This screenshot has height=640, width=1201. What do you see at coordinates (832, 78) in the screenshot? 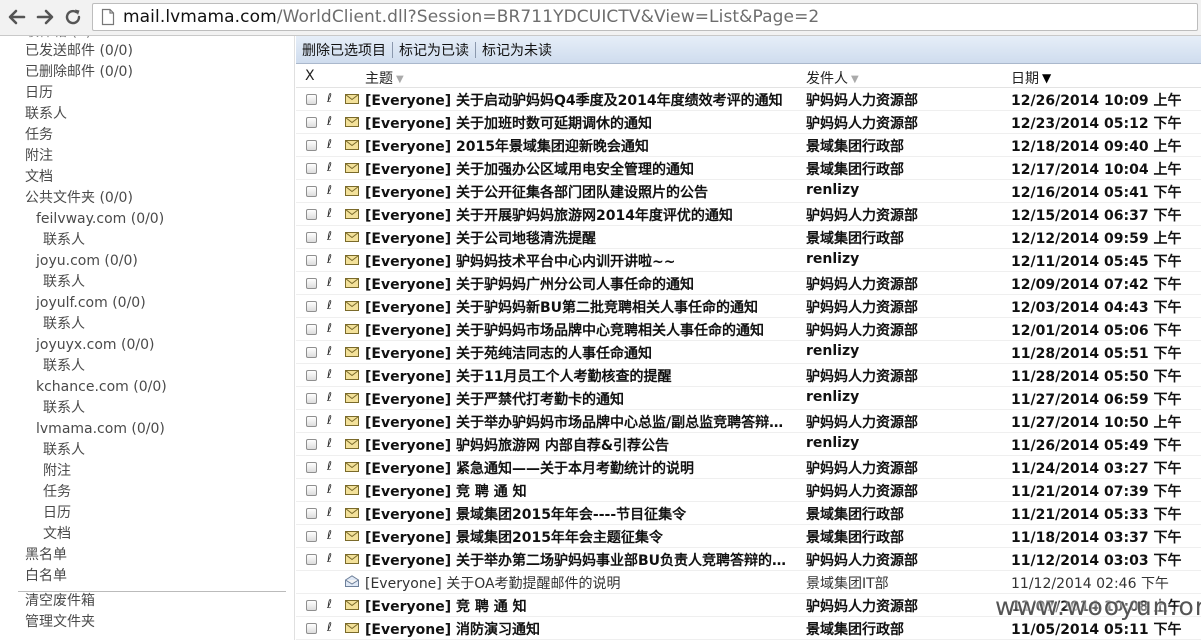
I see `sender-column-header: 发件人 ▼` at bounding box center [832, 78].